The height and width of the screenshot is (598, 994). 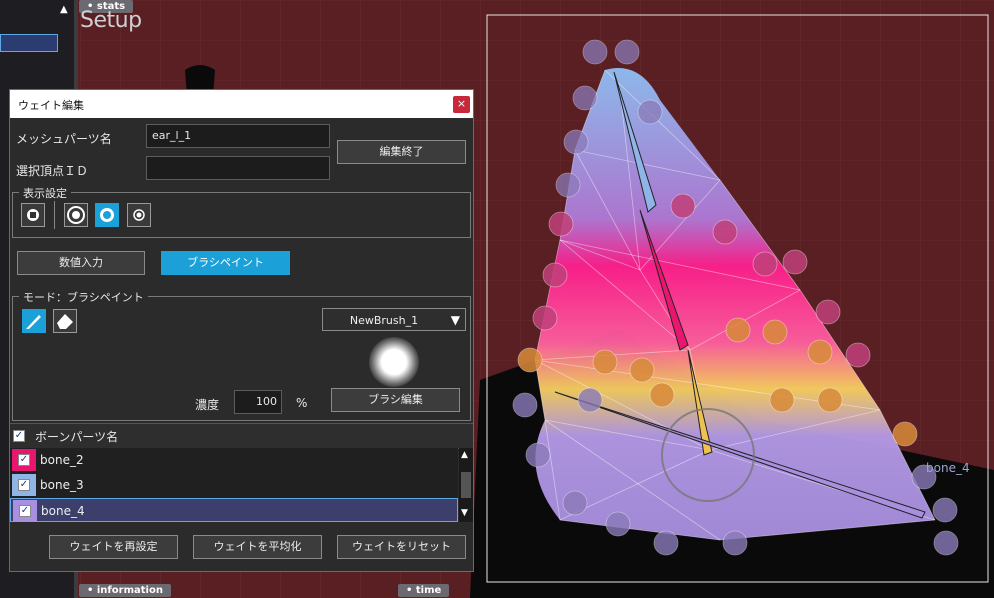 What do you see at coordinates (401, 547) in the screenshot?
I see `clear-weights-button: ウェイトをリセット` at bounding box center [401, 547].